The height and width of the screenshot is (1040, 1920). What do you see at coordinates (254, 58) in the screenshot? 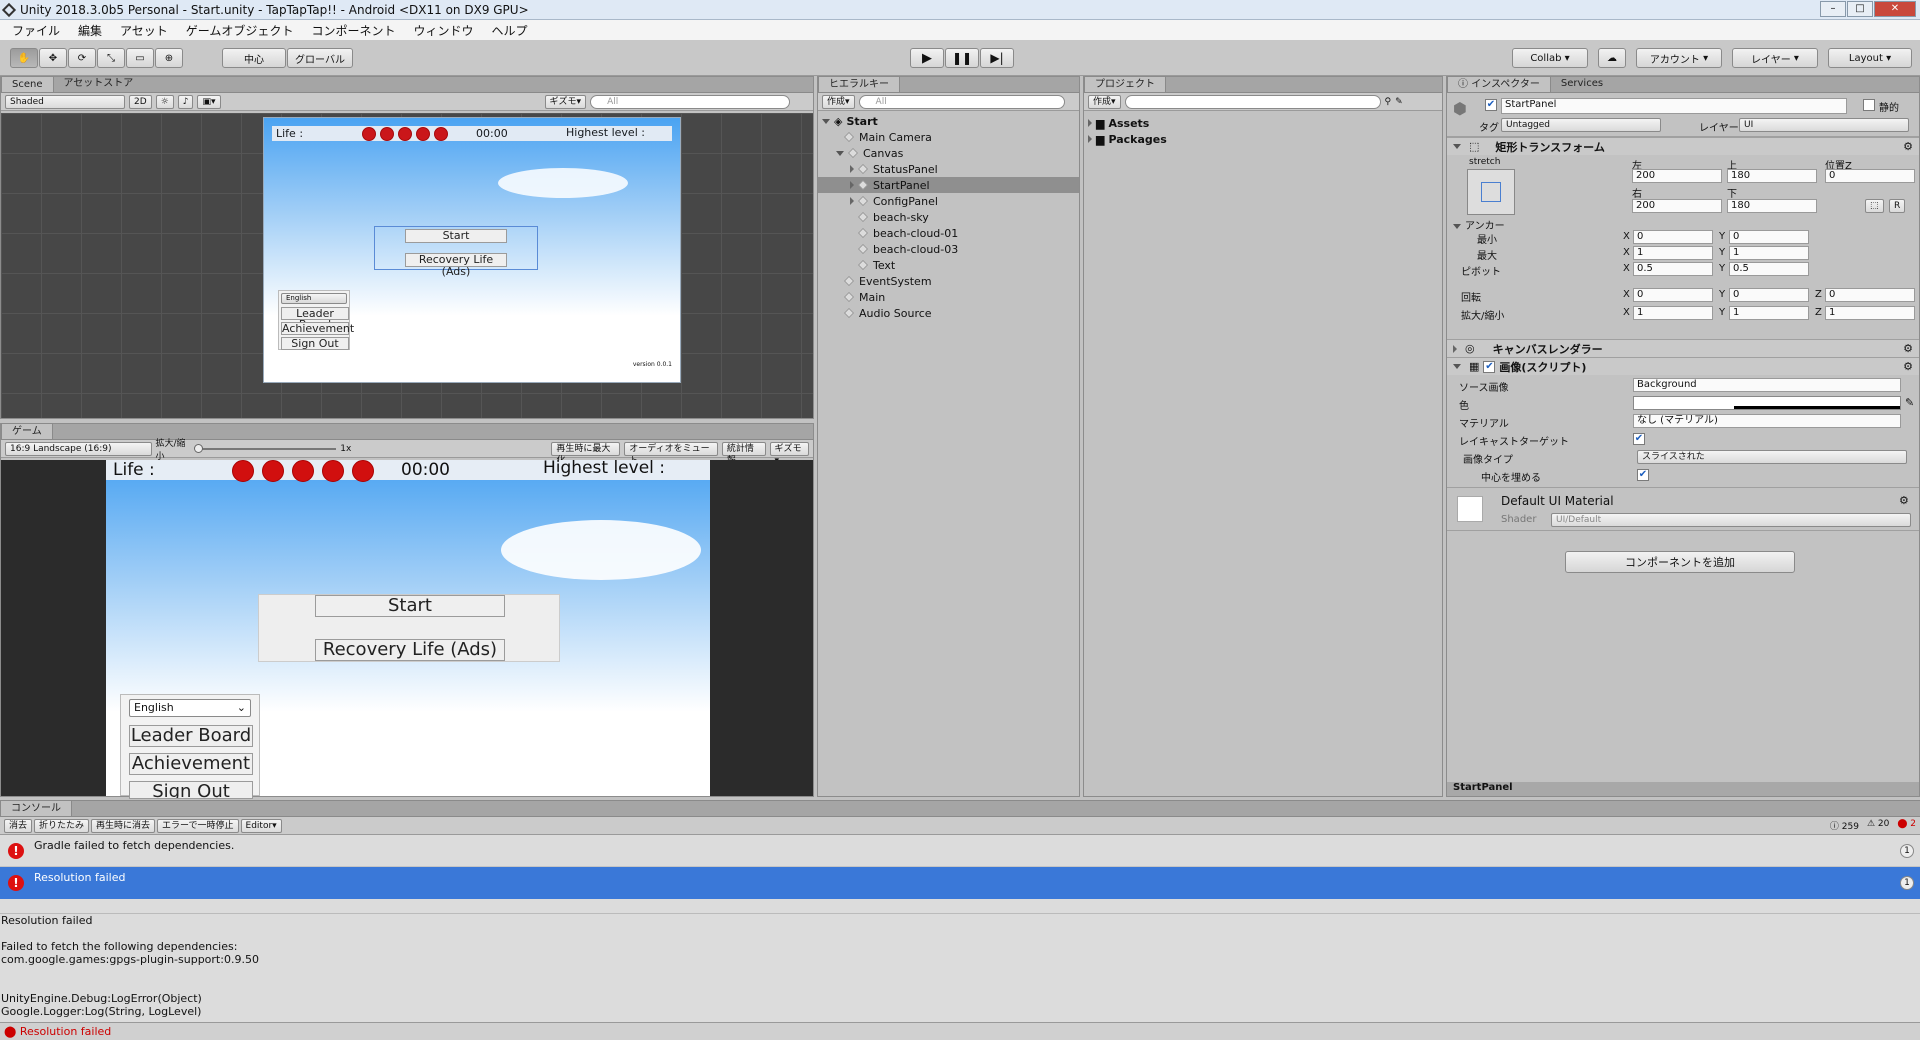
I see `pivot-center-button: 中心` at bounding box center [254, 58].